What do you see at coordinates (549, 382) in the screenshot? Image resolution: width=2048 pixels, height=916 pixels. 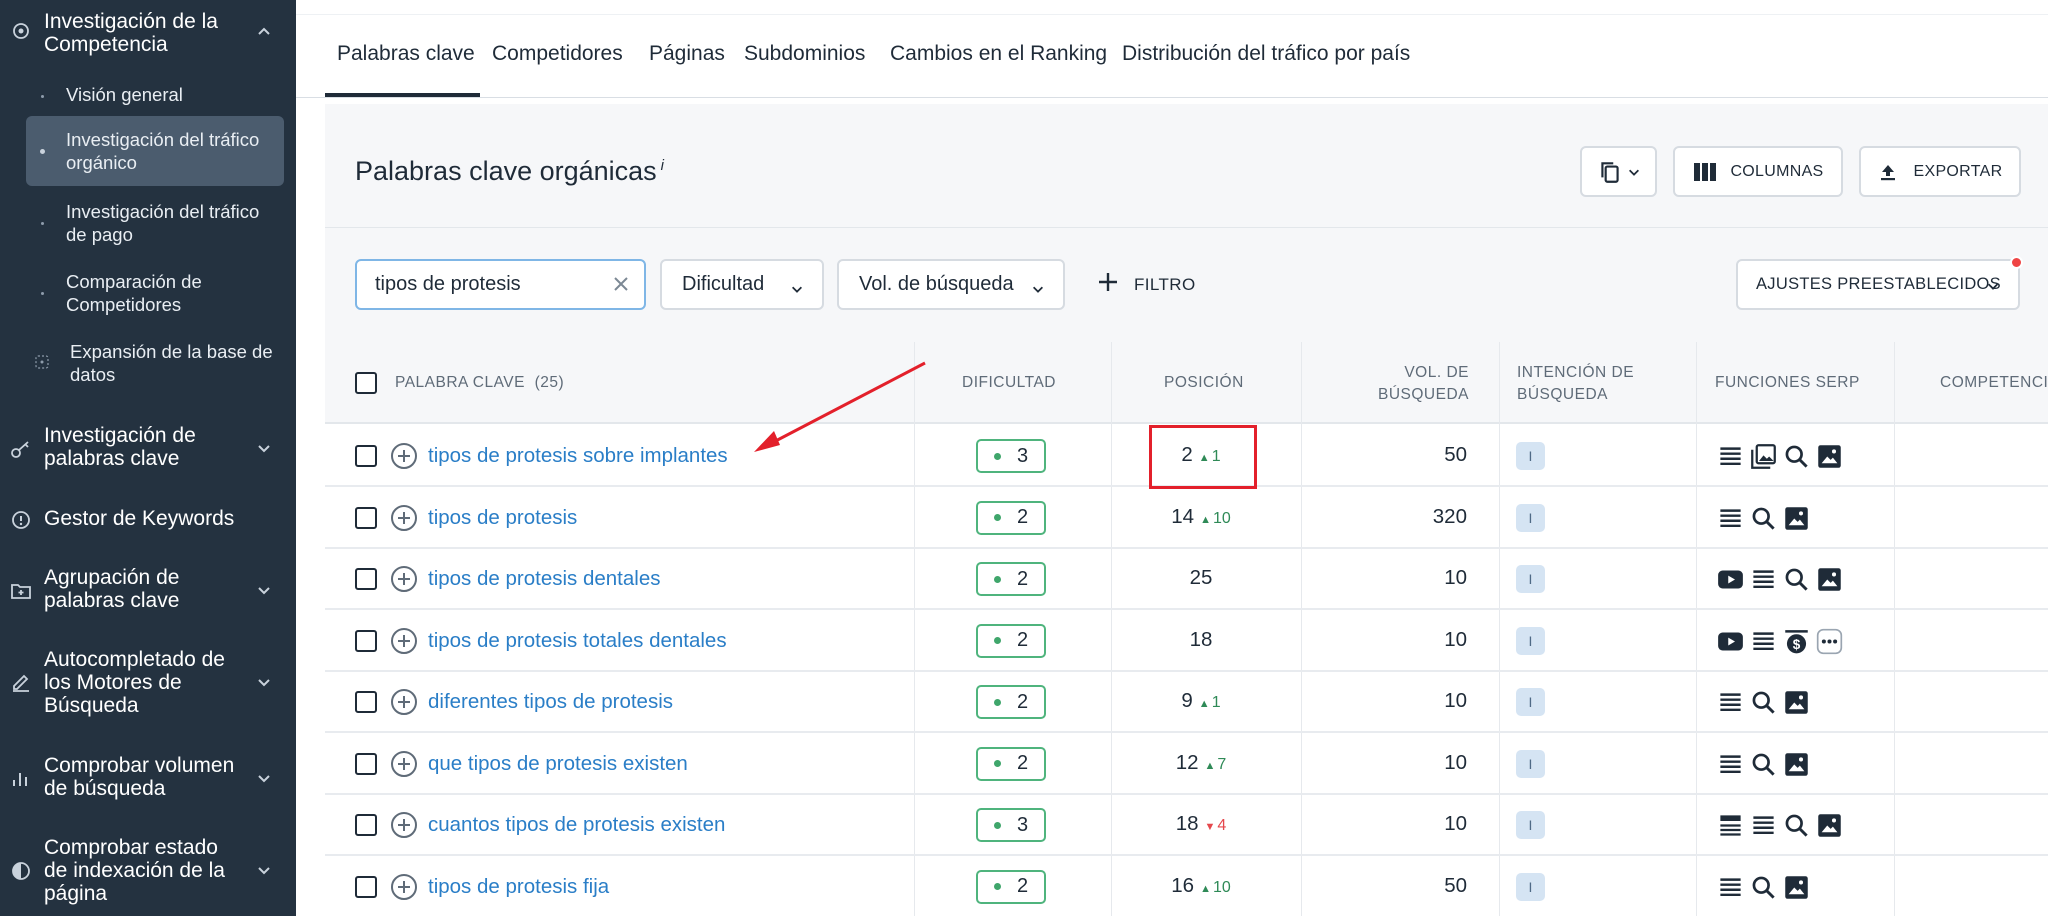 I see `keyword-count: (25)` at bounding box center [549, 382].